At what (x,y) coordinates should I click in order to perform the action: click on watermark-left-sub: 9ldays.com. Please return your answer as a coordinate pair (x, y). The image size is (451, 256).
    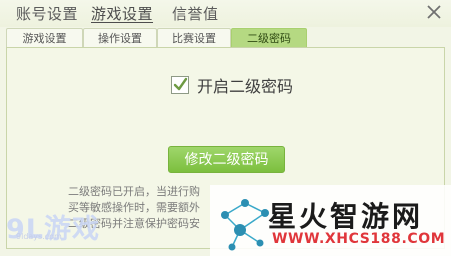
    Looking at the image, I should click on (39, 236).